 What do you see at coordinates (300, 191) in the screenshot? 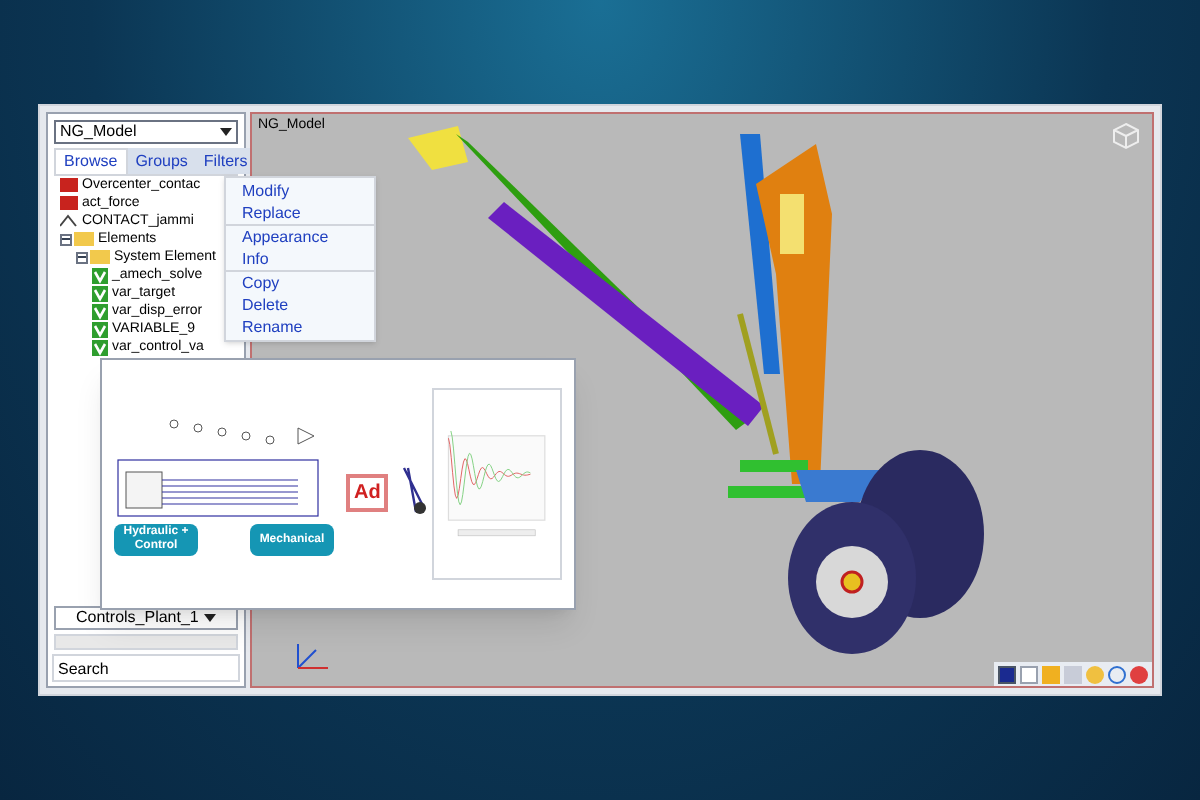
I see `menu-item: Modify` at bounding box center [300, 191].